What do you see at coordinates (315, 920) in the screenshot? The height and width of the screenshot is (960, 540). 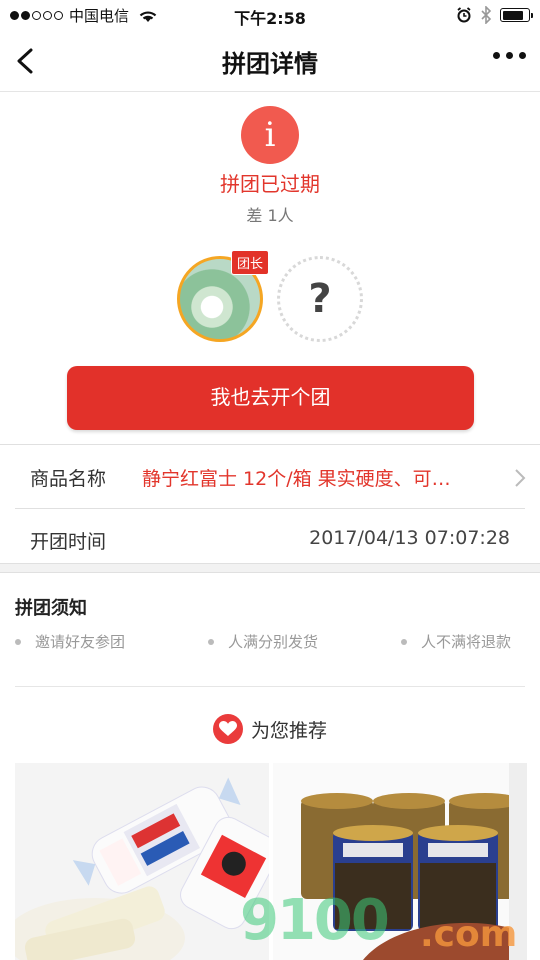 I see `watermark: 9100` at bounding box center [315, 920].